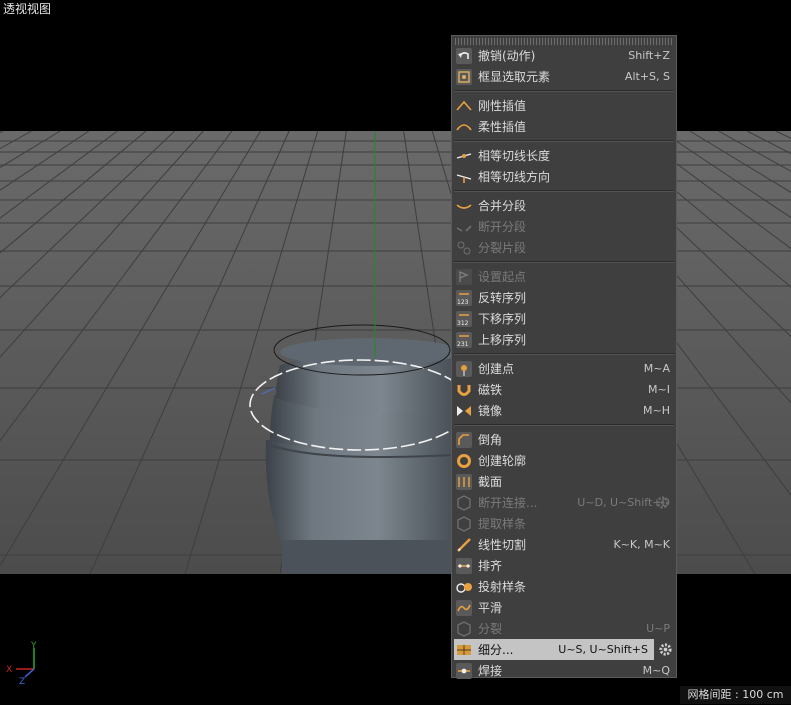 This screenshot has height=705, width=791. Describe the element at coordinates (564, 410) in the screenshot. I see `menu-item-mirror: 镜像 M~H` at that location.